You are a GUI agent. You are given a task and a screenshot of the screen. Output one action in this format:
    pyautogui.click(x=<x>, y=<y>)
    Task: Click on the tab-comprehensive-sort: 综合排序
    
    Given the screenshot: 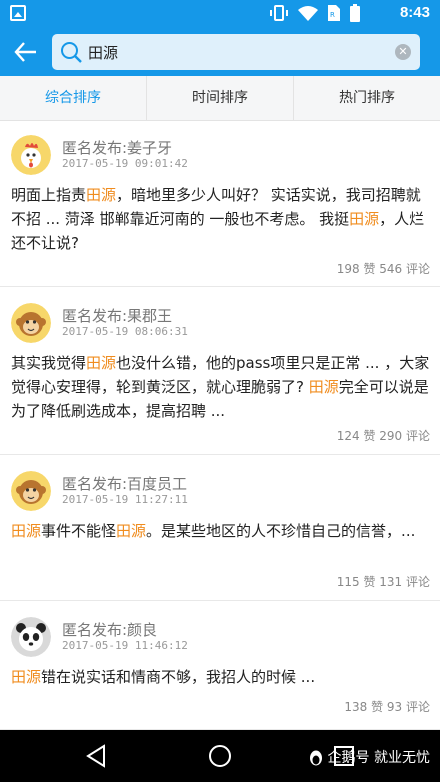 What is the action you would take?
    pyautogui.click(x=73, y=98)
    